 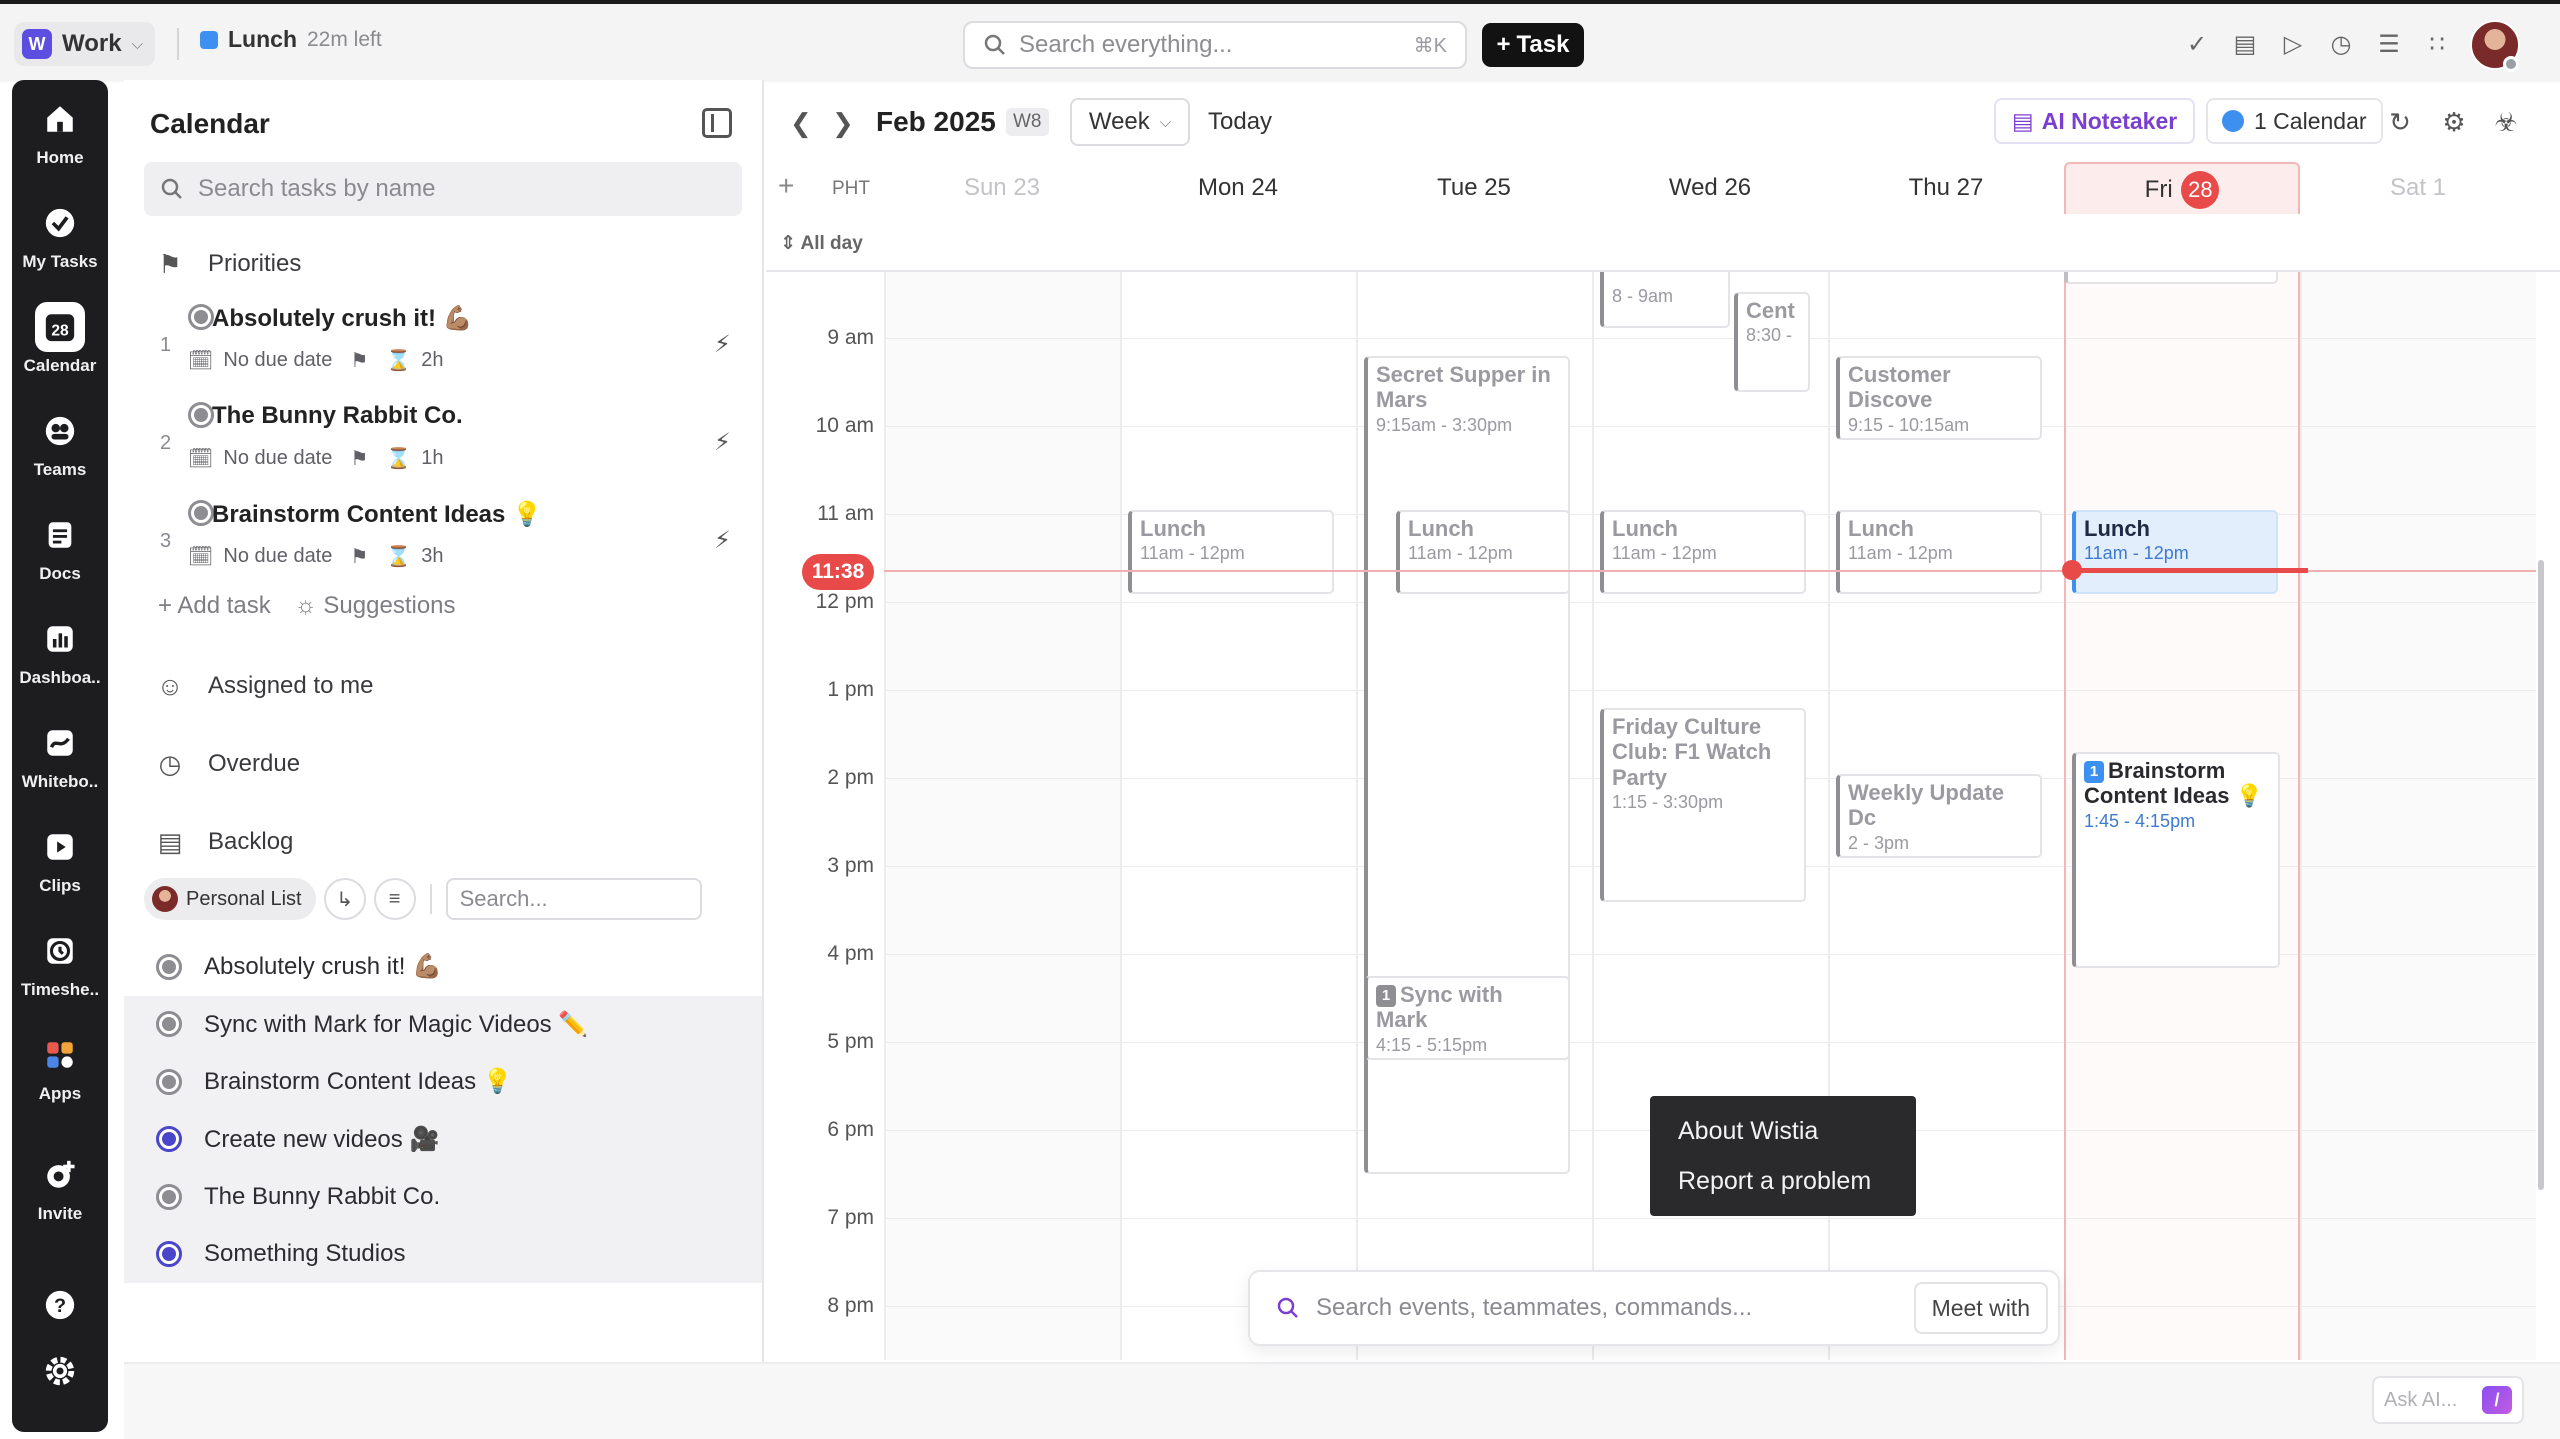 What do you see at coordinates (2245, 44) in the screenshot?
I see `notepad-icon: ▤` at bounding box center [2245, 44].